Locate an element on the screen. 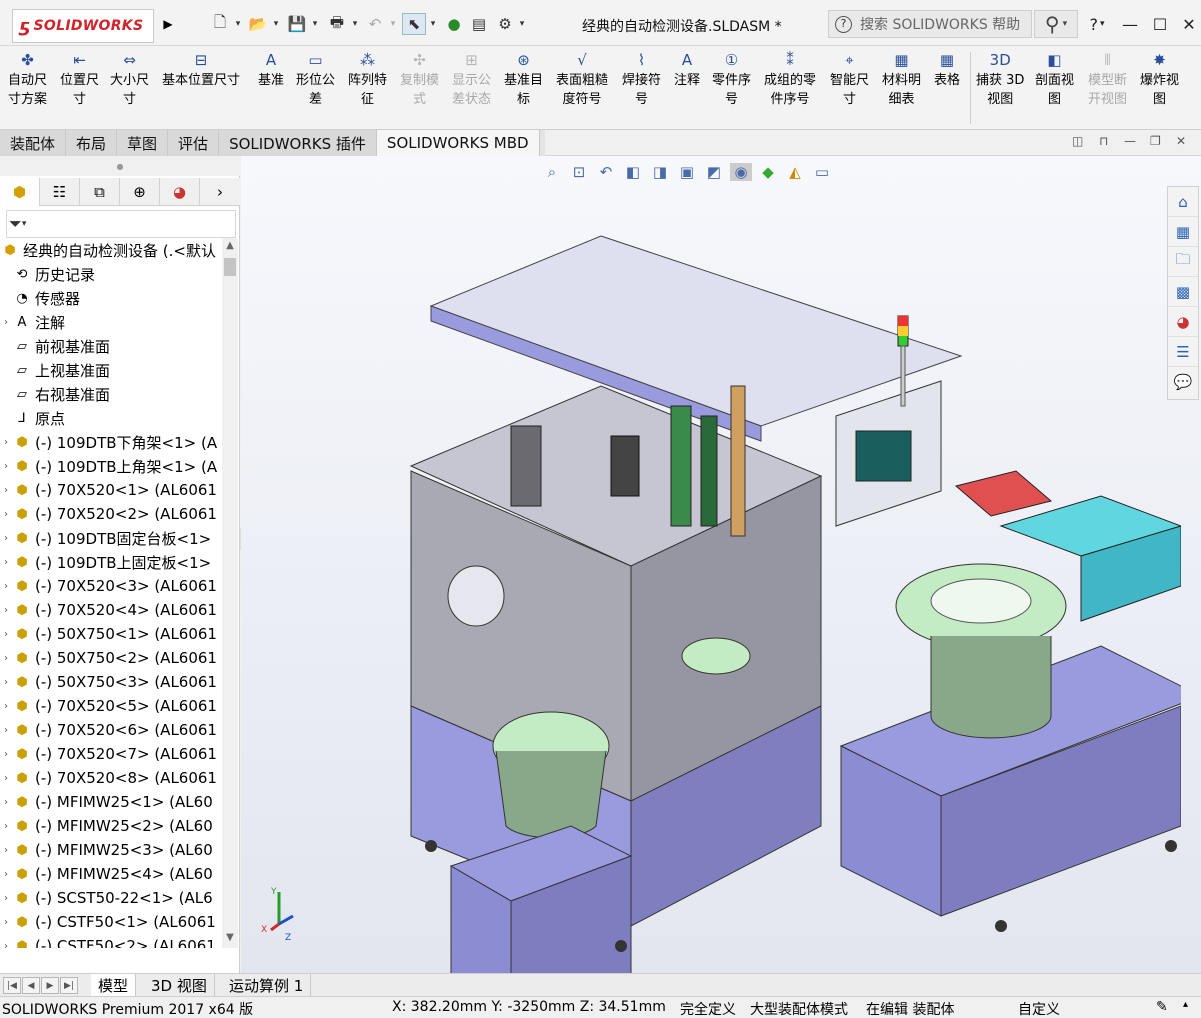 The width and height of the screenshot is (1201, 1018). tree-item: › ⬢ (-) 70X520<7> (AL6061 is located at coordinates (111, 754).